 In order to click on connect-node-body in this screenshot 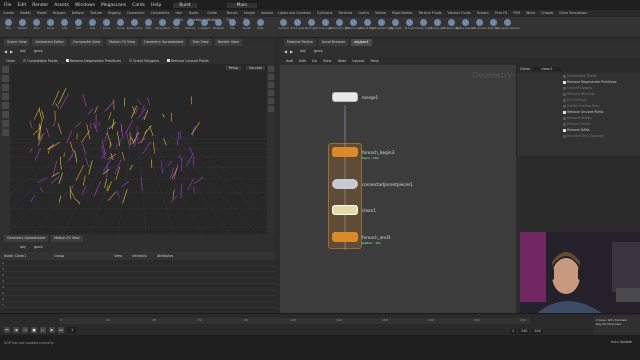, I will do `click(345, 184)`.